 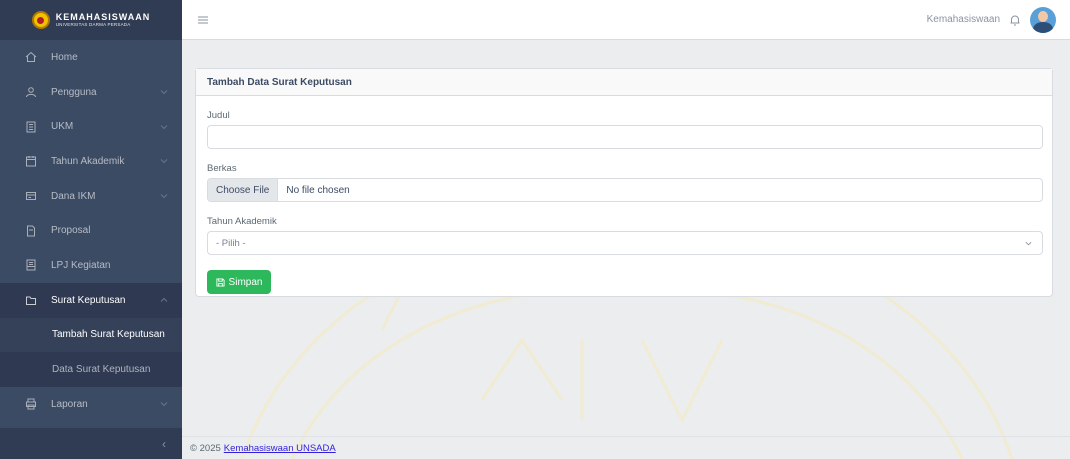 I want to click on chevron-up-icon, so click(x=164, y=300).